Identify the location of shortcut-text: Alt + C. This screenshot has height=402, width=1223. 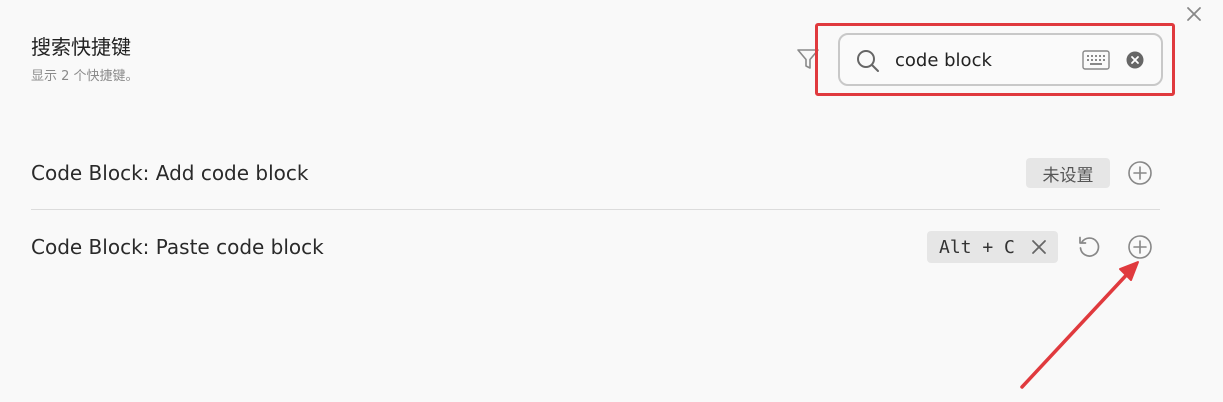
(977, 247).